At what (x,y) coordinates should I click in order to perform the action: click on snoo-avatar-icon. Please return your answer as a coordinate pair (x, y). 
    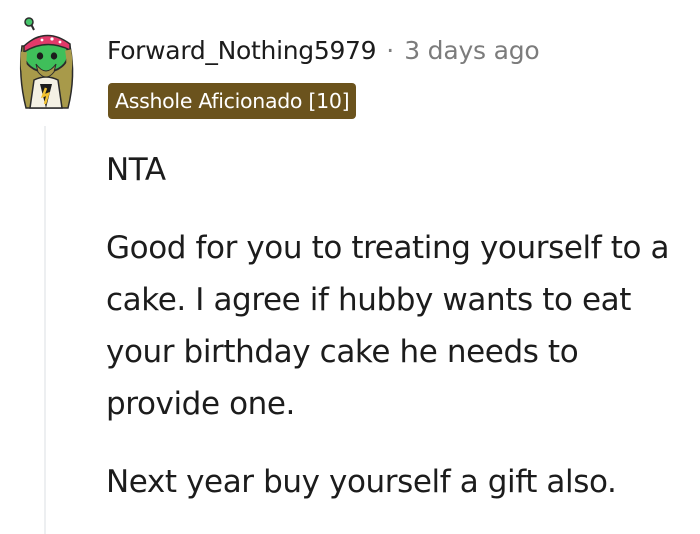
    Looking at the image, I should click on (46, 63).